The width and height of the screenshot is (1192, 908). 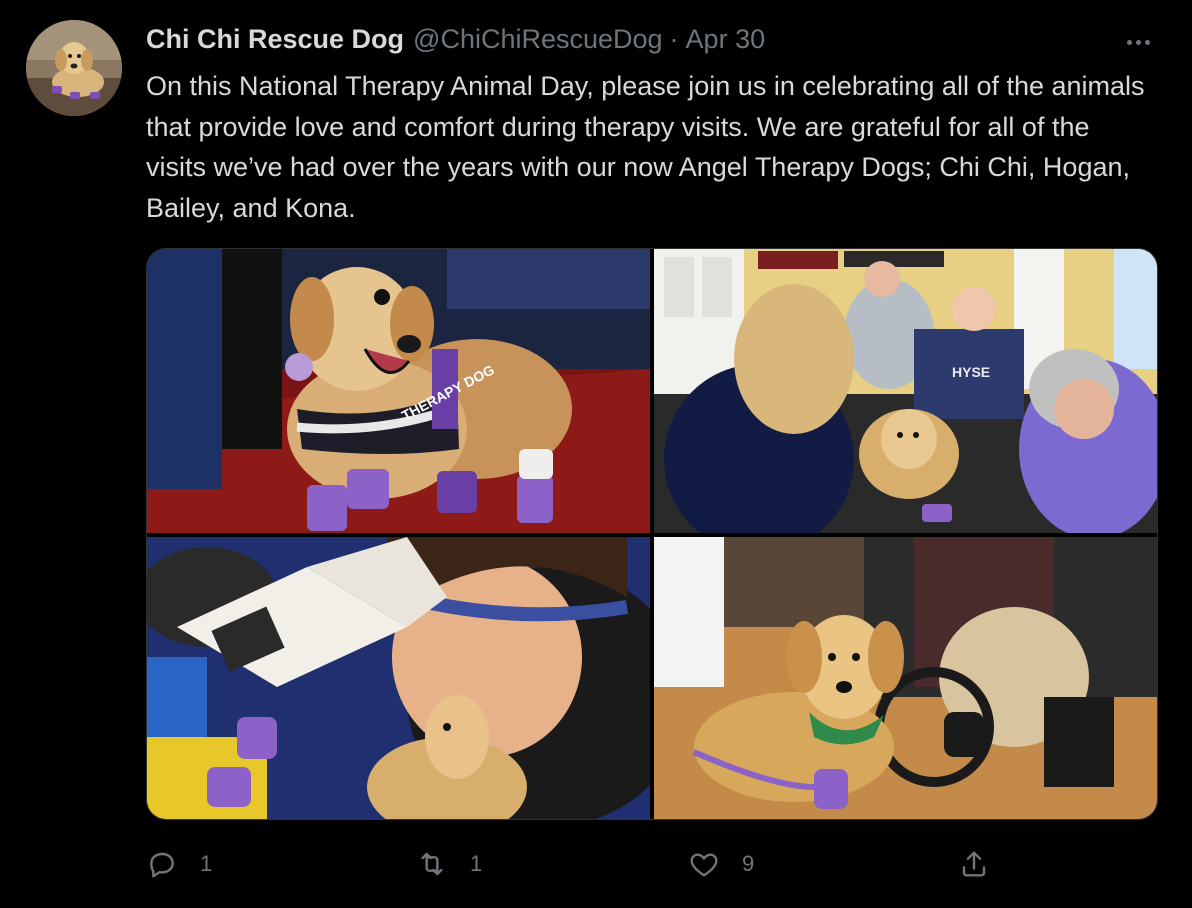 I want to click on avatar-dog-image, so click(x=74, y=68).